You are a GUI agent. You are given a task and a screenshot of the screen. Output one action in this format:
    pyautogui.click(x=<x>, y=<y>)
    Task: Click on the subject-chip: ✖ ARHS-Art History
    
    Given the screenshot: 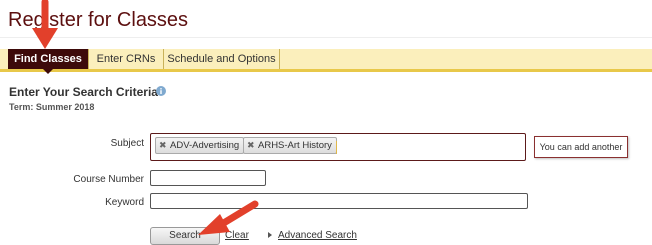 What is the action you would take?
    pyautogui.click(x=290, y=145)
    